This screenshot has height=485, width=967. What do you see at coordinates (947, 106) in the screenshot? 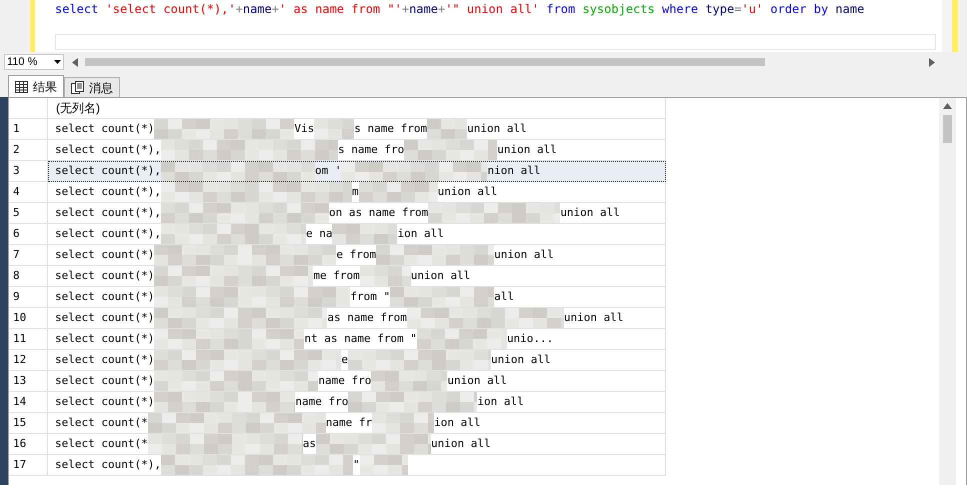
I see `scroll-up-icon` at bounding box center [947, 106].